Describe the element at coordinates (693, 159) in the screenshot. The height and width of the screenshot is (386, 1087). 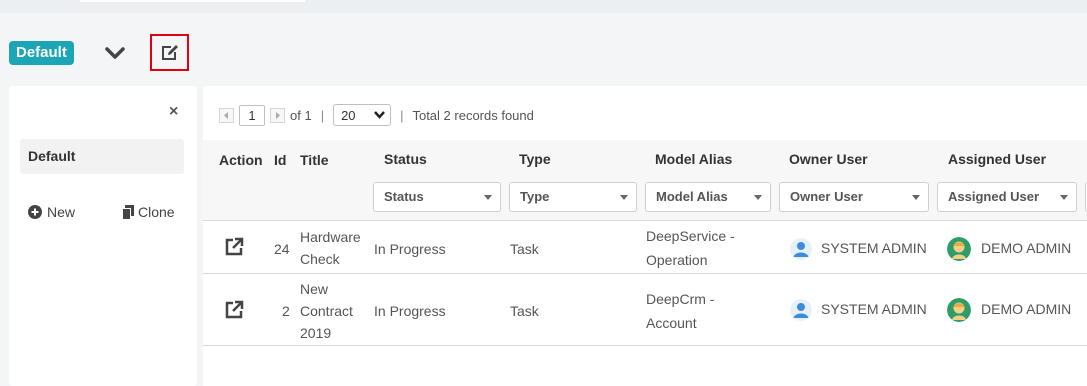
I see `header-model-alias: Model Alias` at that location.